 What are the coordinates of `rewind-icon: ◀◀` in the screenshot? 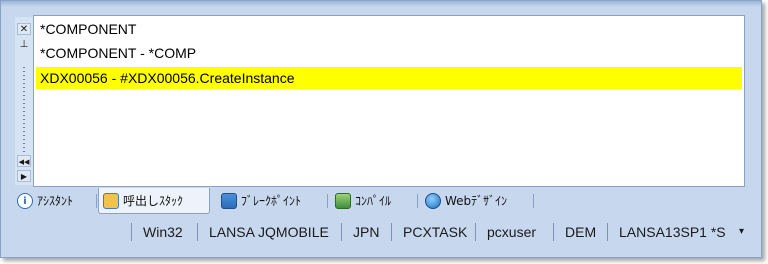 It's located at (24, 161).